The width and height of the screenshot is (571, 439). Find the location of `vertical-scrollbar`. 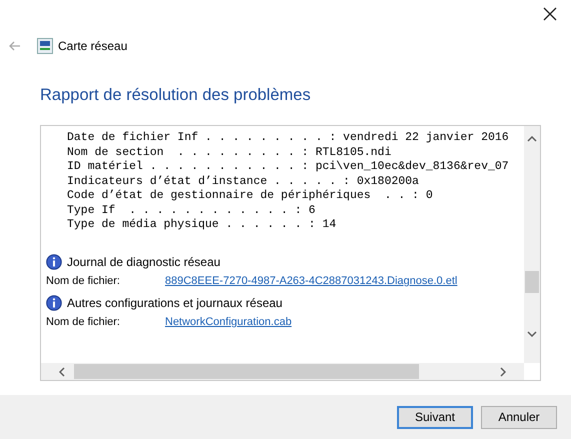

vertical-scrollbar is located at coordinates (532, 244).